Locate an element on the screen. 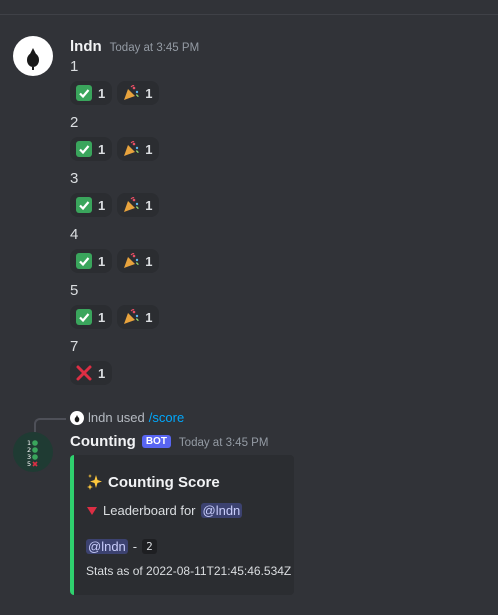  message-line: 7 is located at coordinates (74, 346).